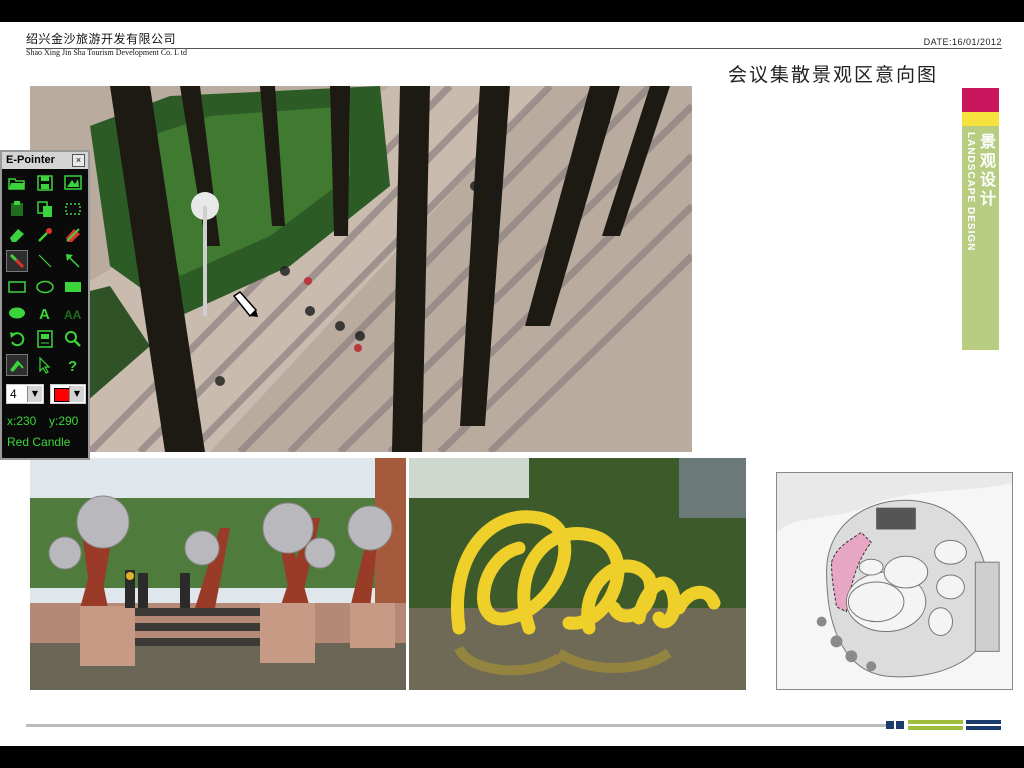  What do you see at coordinates (987, 170) in the screenshot?
I see `band-label-cn: 景观设计` at bounding box center [987, 170].